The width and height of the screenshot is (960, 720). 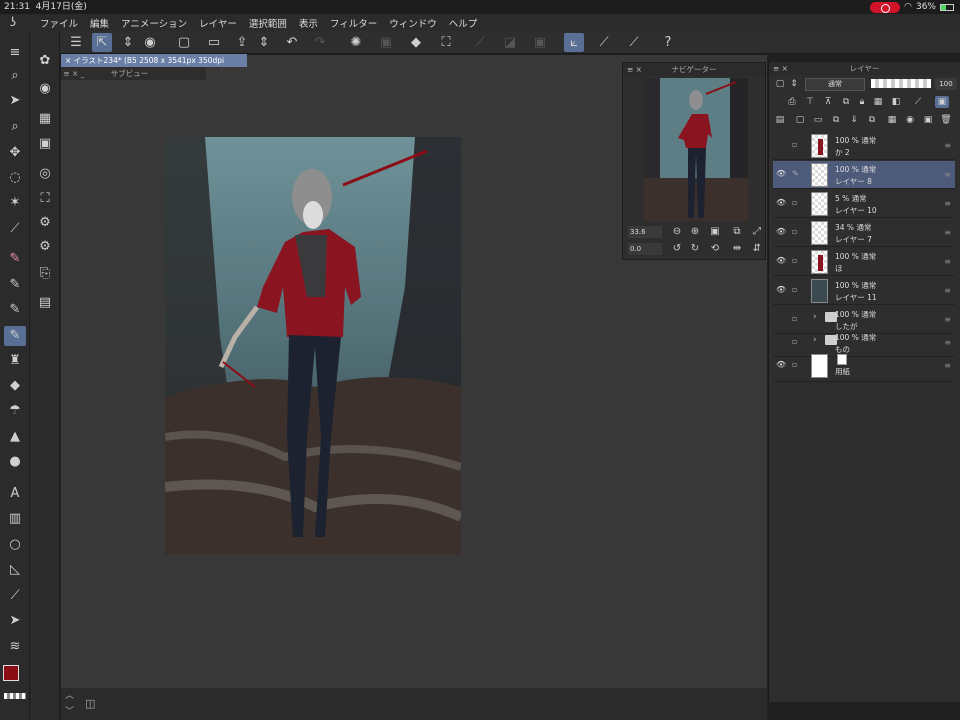 What do you see at coordinates (15, 647) in the screenshot?
I see `correct-line-icon: ≋` at bounding box center [15, 647].